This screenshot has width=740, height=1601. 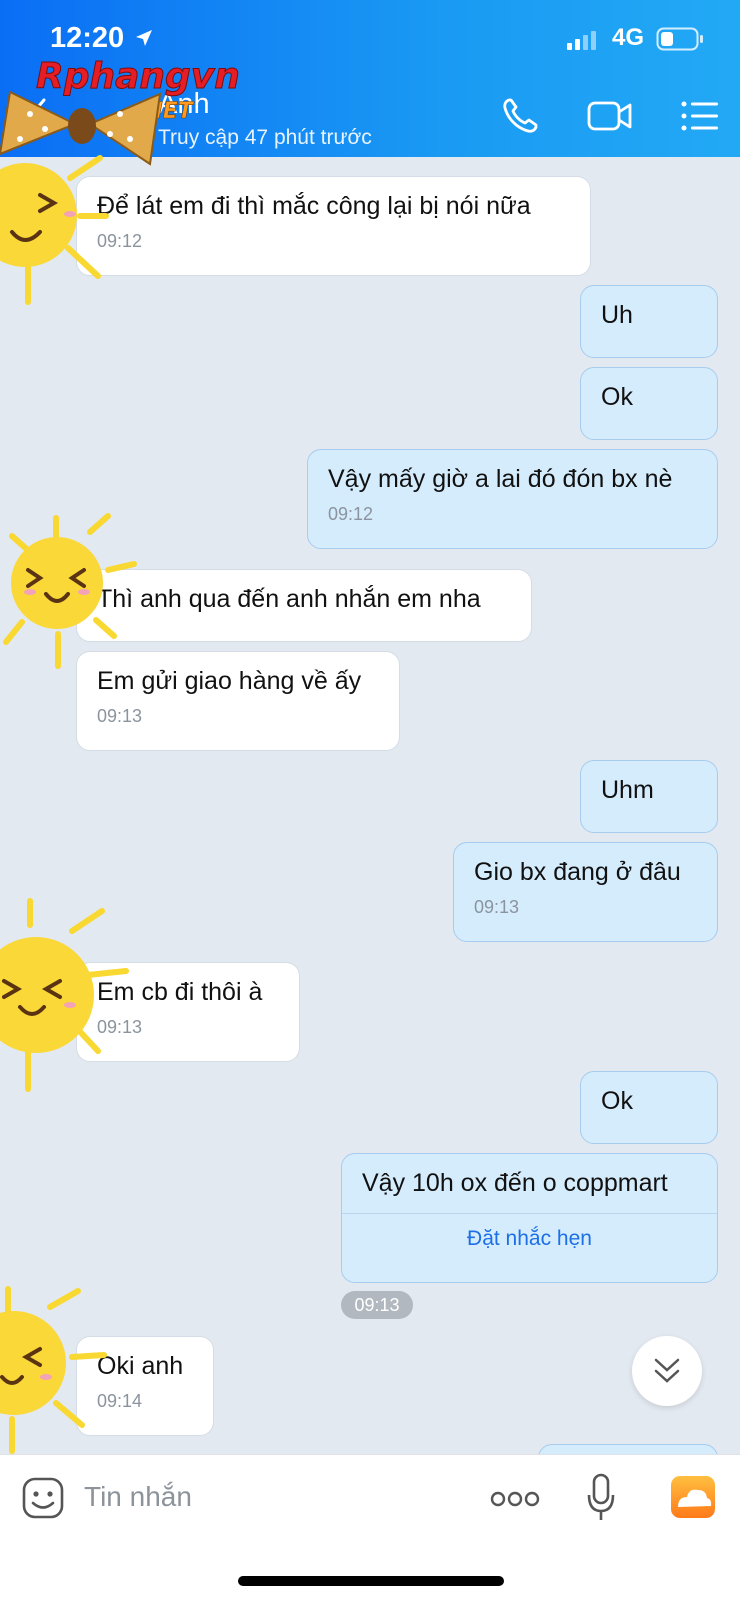 What do you see at coordinates (87, 38) in the screenshot?
I see `status-time: 12:20` at bounding box center [87, 38].